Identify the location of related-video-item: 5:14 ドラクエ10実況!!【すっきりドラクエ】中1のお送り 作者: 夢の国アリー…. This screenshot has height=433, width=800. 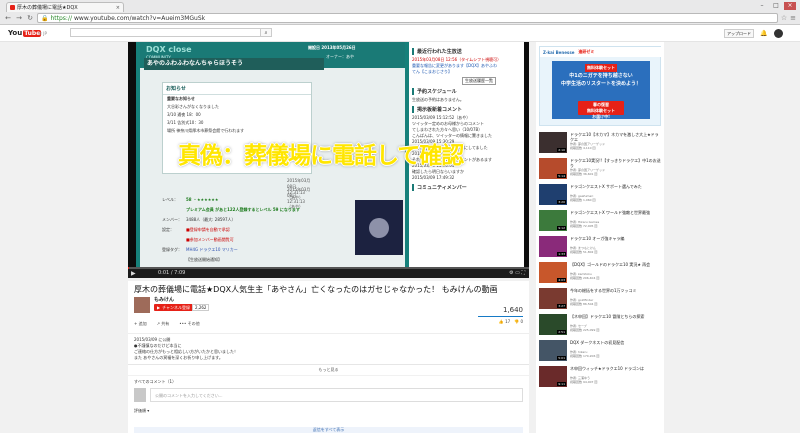
(601, 170).